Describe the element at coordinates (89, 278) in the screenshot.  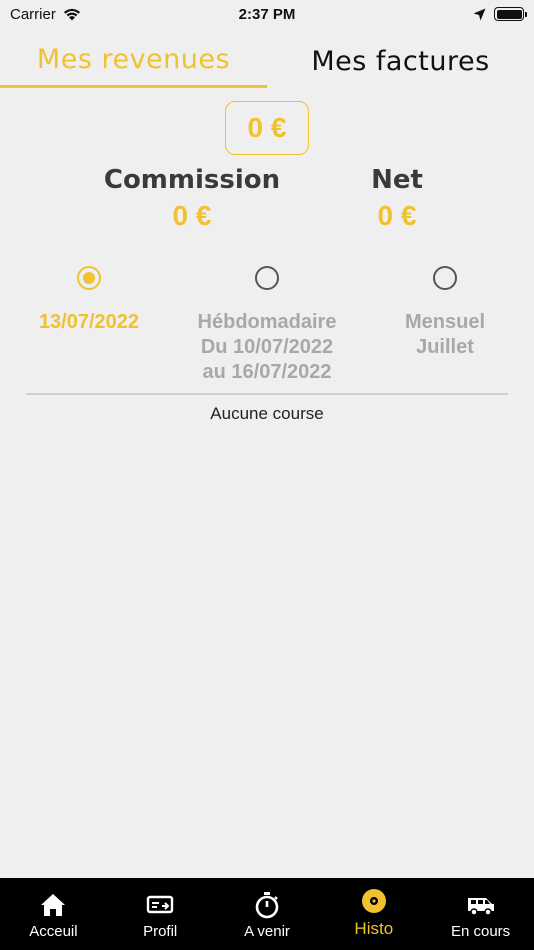
I see `radio-day` at that location.